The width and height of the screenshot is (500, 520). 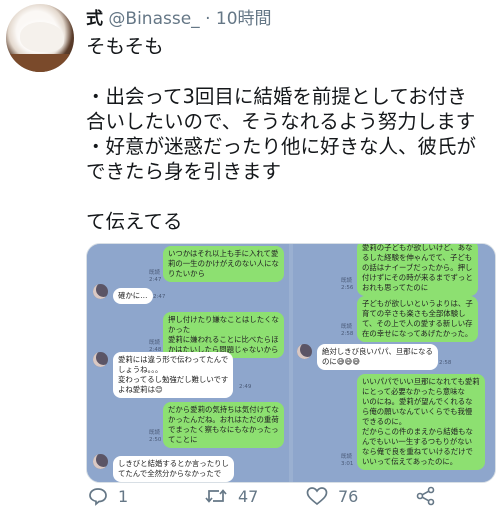 What do you see at coordinates (184, 171) in the screenshot?
I see `tweet-line: できたら身を引きます` at bounding box center [184, 171].